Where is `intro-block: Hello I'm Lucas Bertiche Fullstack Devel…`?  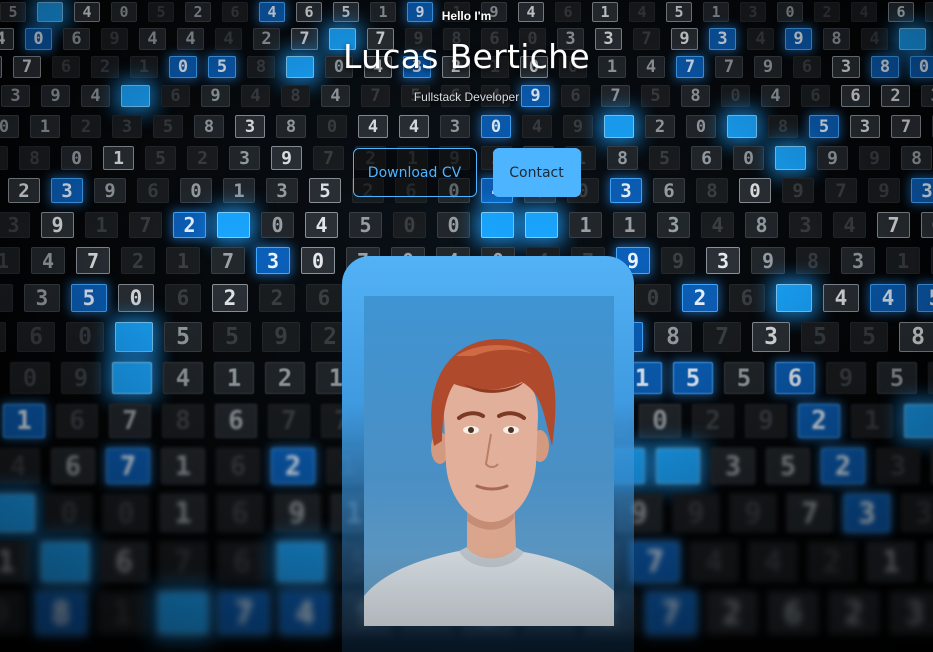 intro-block: Hello I'm Lucas Bertiche Fullstack Devel… is located at coordinates (466, 56).